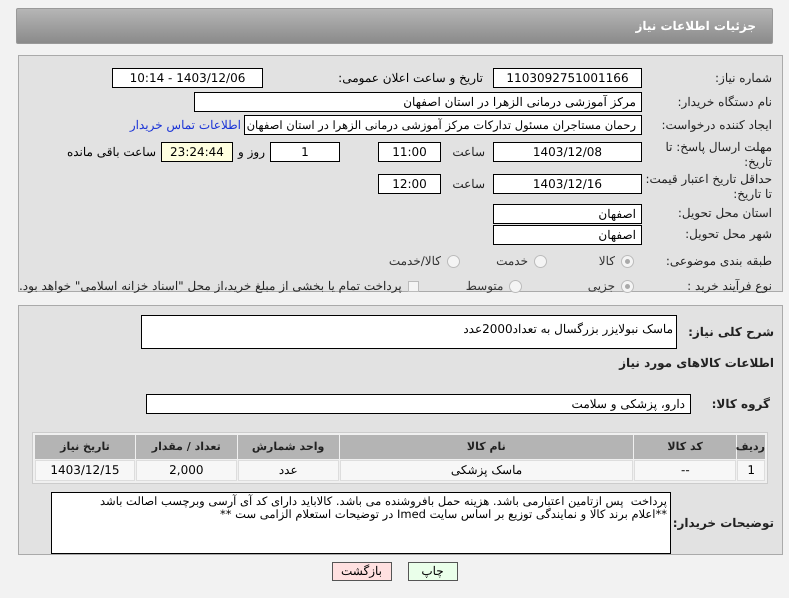 This screenshot has height=598, width=789. Describe the element at coordinates (567, 184) in the screenshot. I see `date-field: 1403/12/16` at that location.